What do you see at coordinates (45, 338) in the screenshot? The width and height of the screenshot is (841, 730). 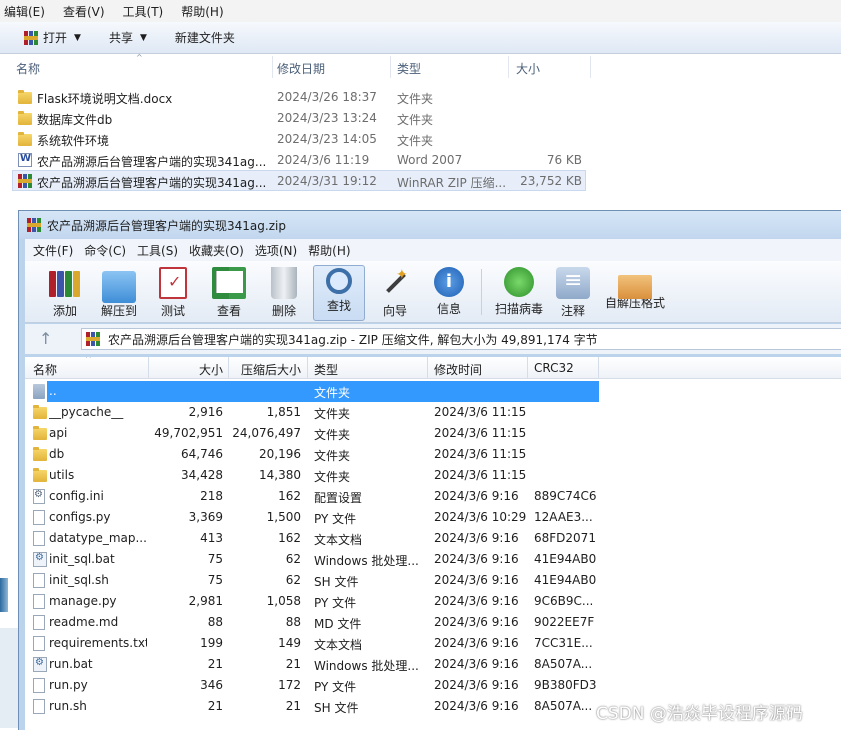 I see `up-arrow-icon: ↑` at bounding box center [45, 338].